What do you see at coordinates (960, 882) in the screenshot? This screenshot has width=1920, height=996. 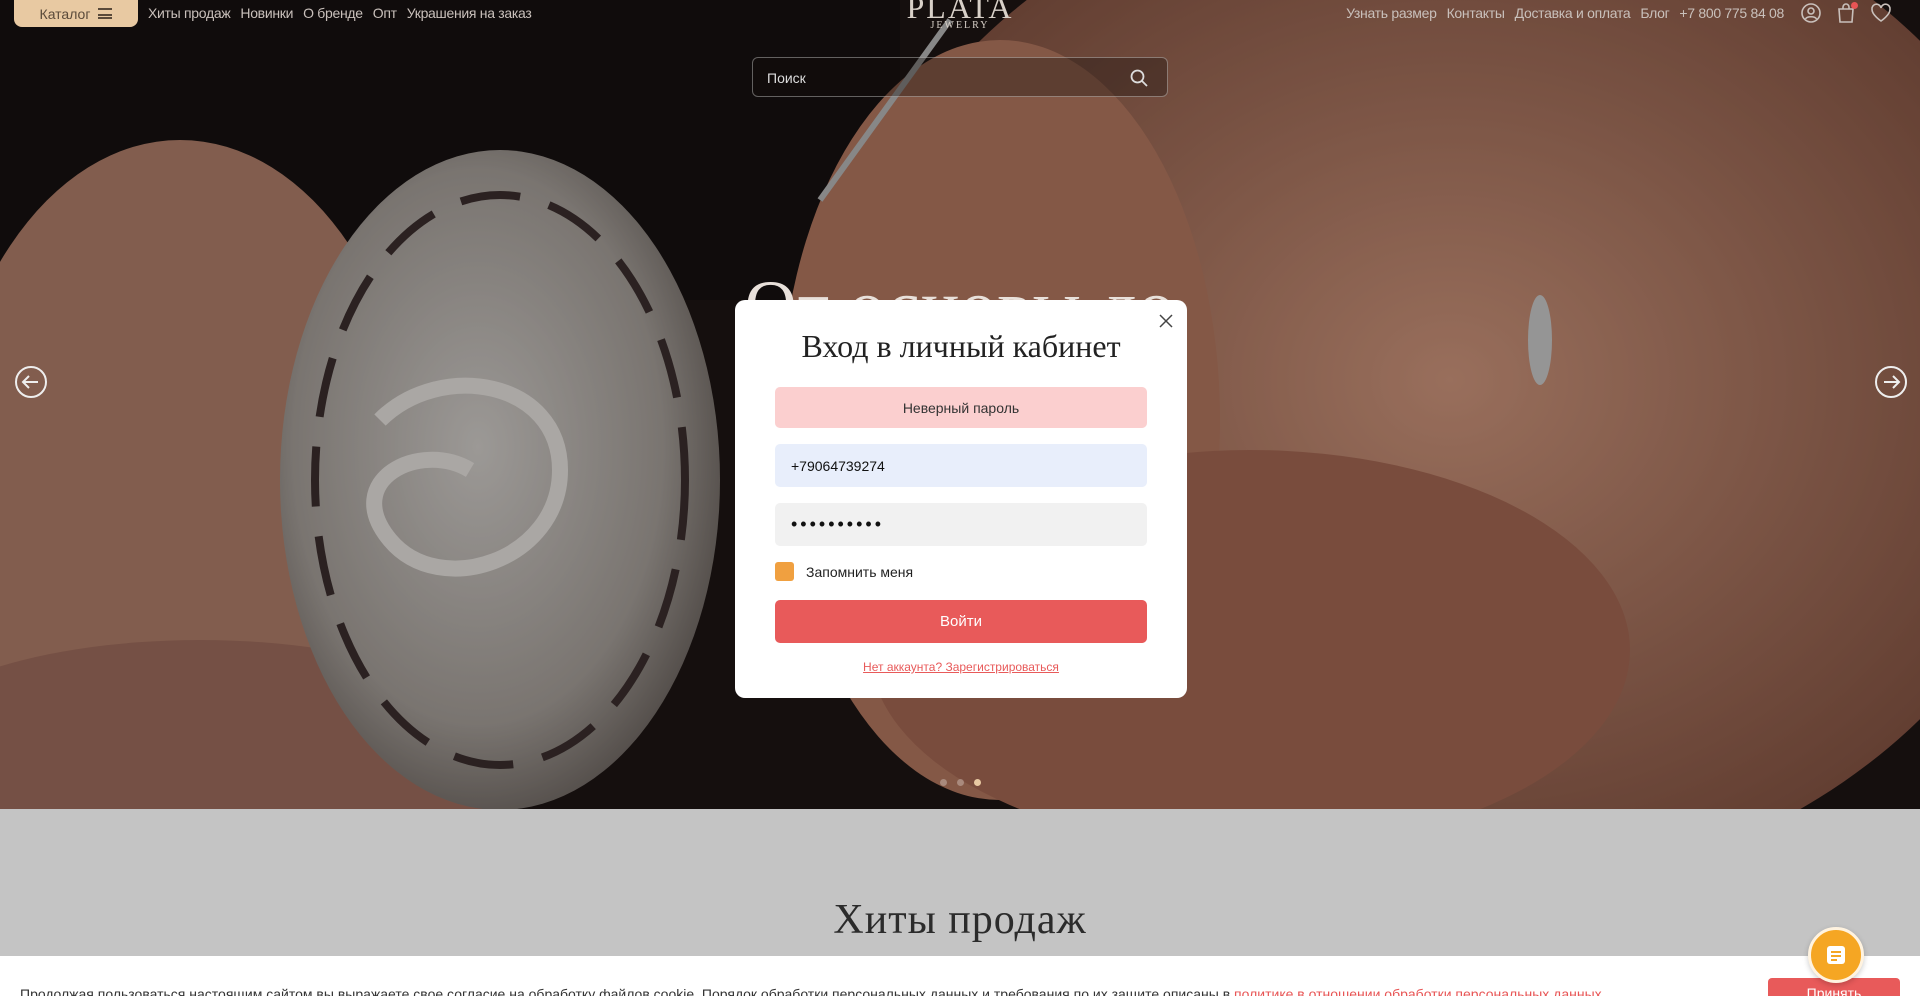 I see `bestsellers-section: Хиты продаж` at bounding box center [960, 882].